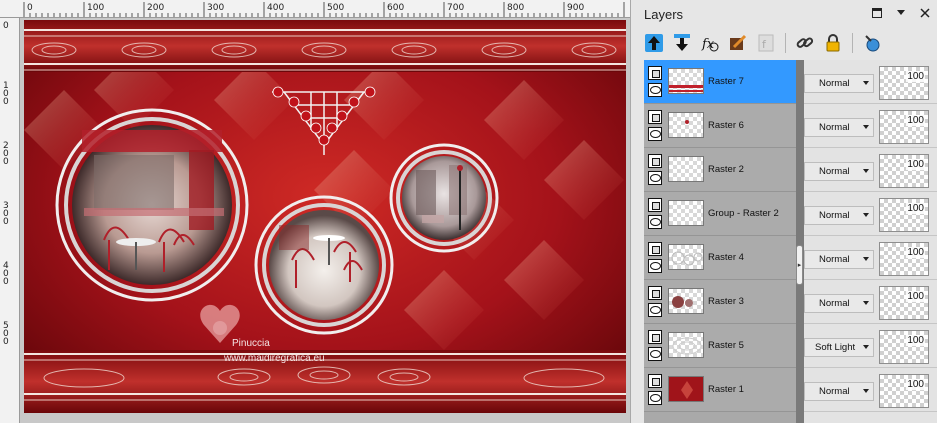 This screenshot has width=937, height=423. I want to click on layer-name: Raster 4, so click(726, 257).